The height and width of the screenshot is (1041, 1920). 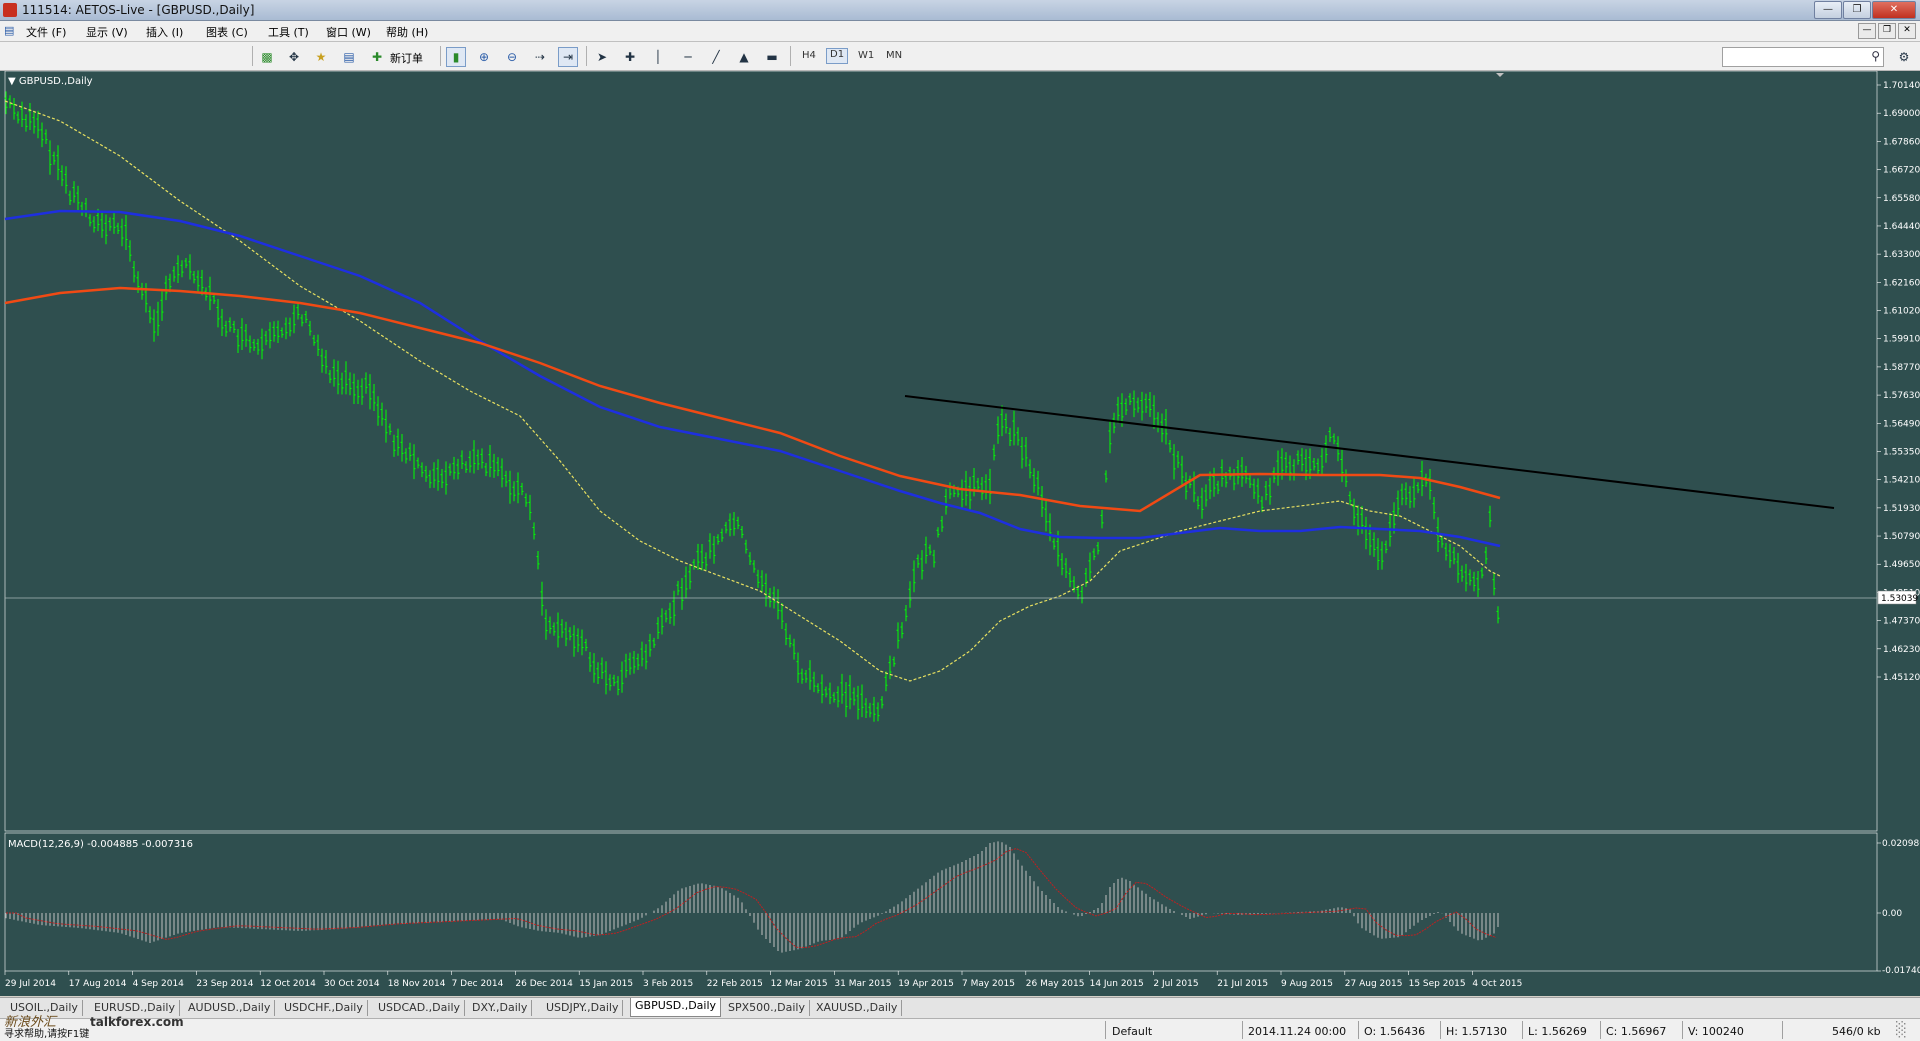 What do you see at coordinates (1904, 57) in the screenshot?
I see `options-icon: ⚙` at bounding box center [1904, 57].